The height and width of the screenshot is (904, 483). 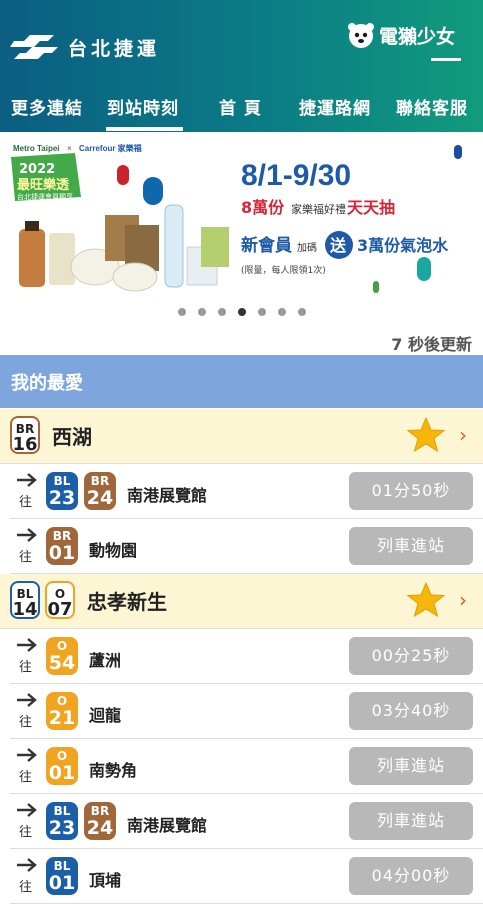 I want to click on promo-line1-b: 家樂福好禮, so click(x=318, y=209).